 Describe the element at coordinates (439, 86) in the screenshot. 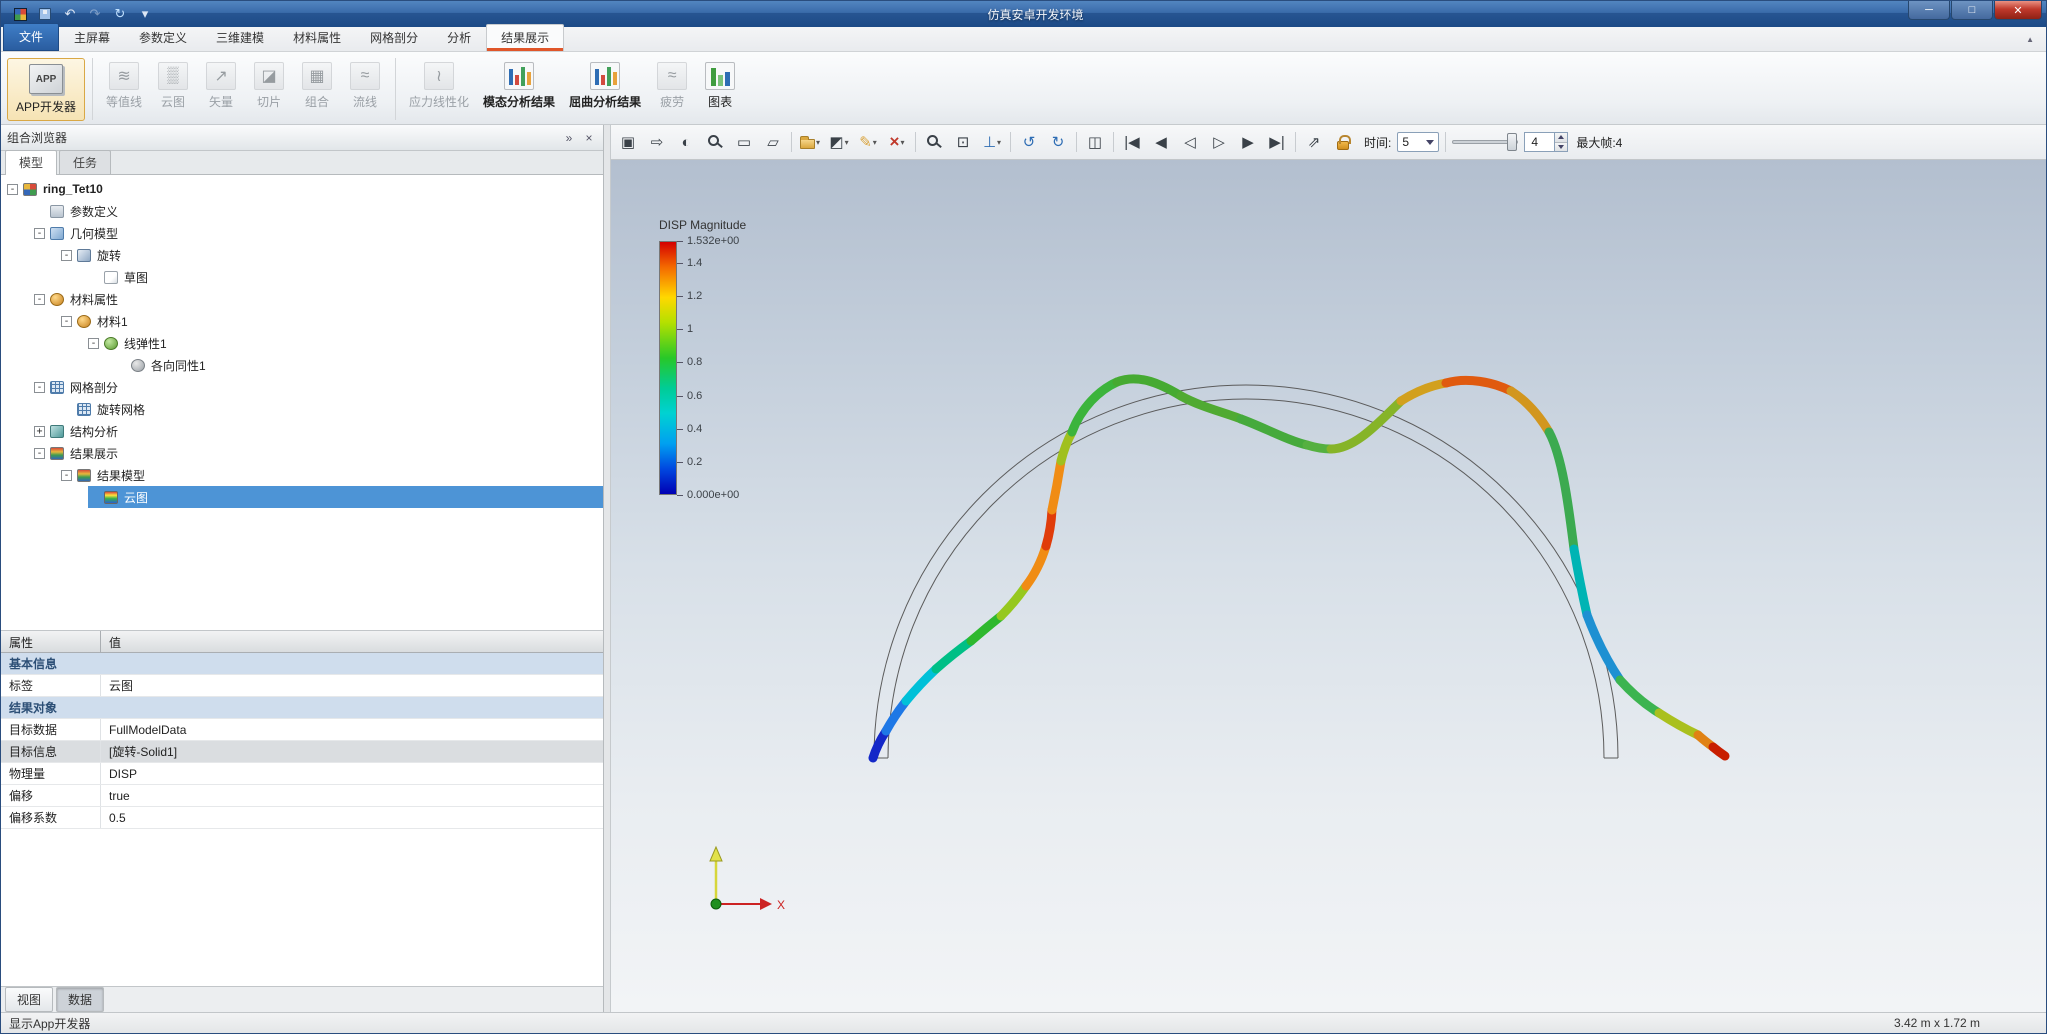

I see `stress-linearization-button: ≀ 应力线性化` at that location.